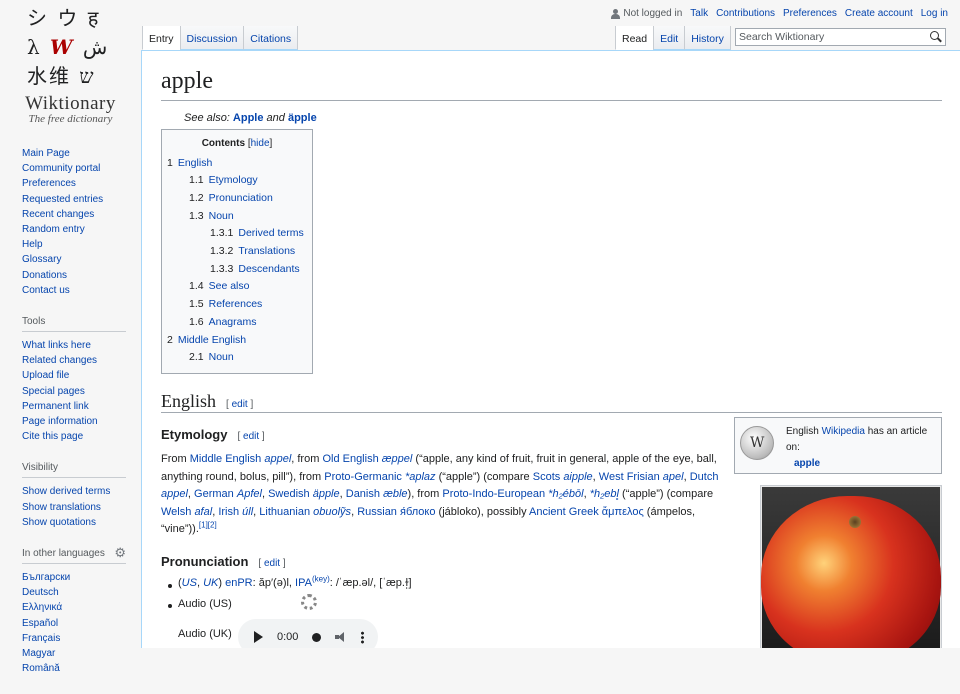 The image size is (960, 694). I want to click on citation-ref: [1][2], so click(208, 525).